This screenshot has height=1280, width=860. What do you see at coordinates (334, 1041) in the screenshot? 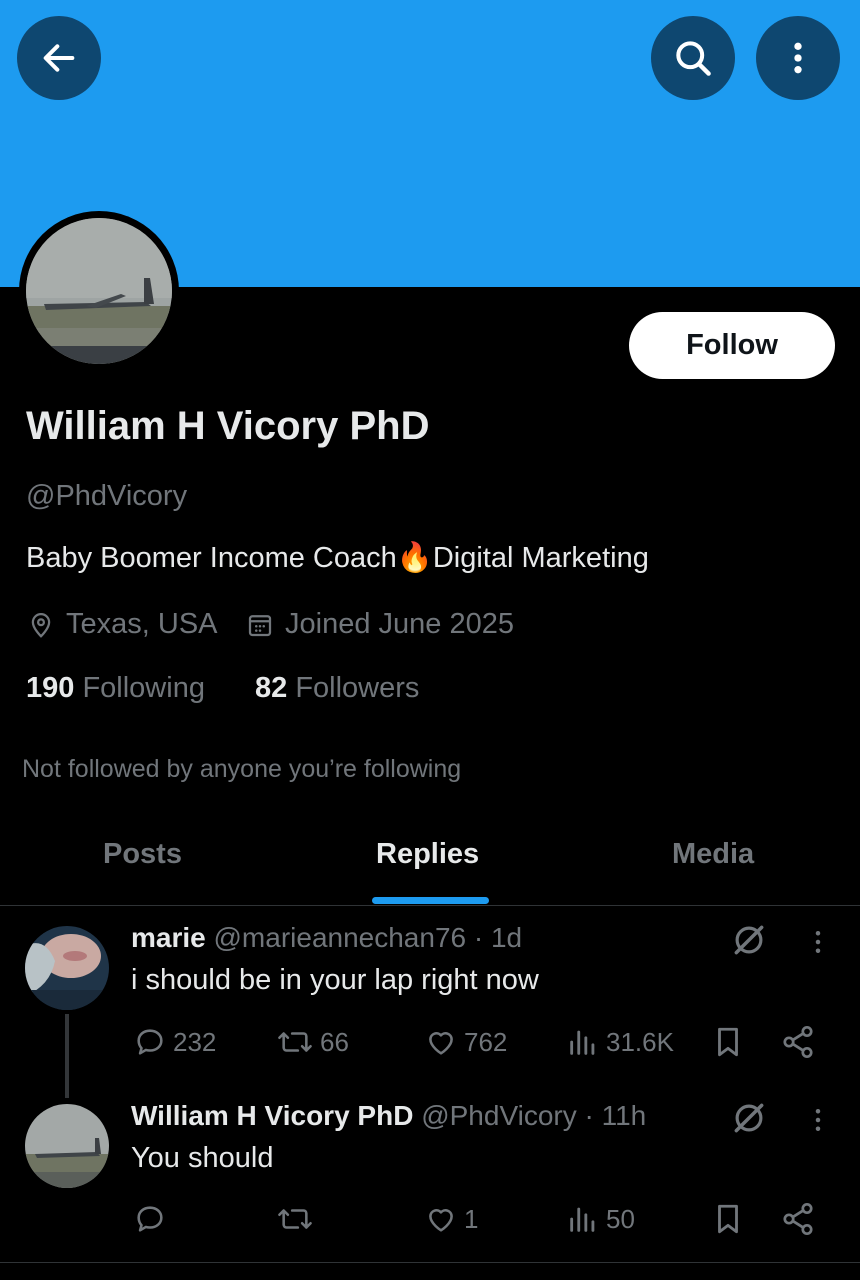
I see `repost-count: 66` at bounding box center [334, 1041].